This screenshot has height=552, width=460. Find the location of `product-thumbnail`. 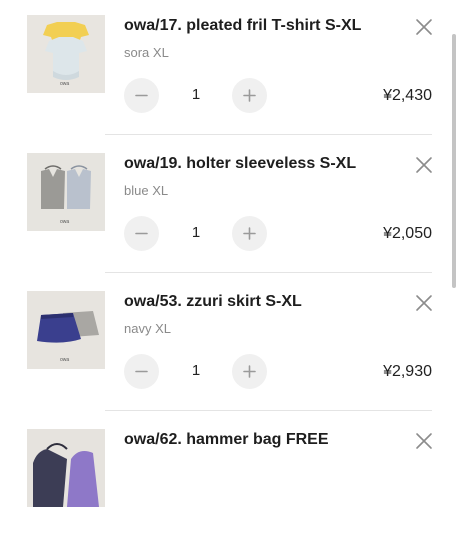

product-thumbnail is located at coordinates (66, 468).